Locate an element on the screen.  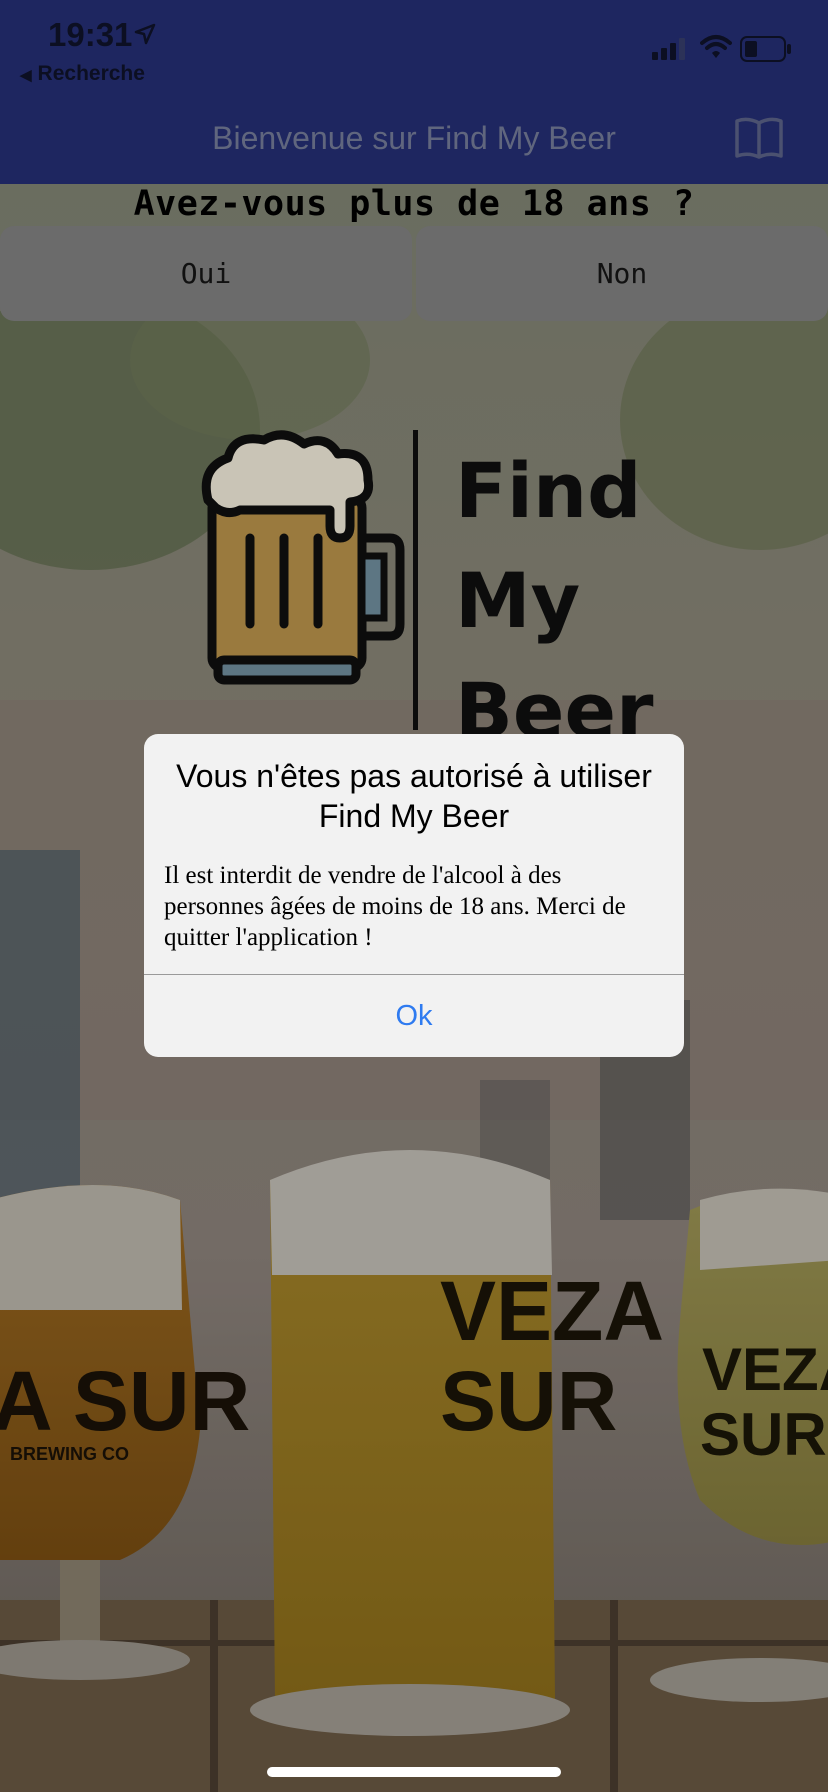
age-question: Avez-vous plus de 18 ans ? is located at coordinates (414, 204).